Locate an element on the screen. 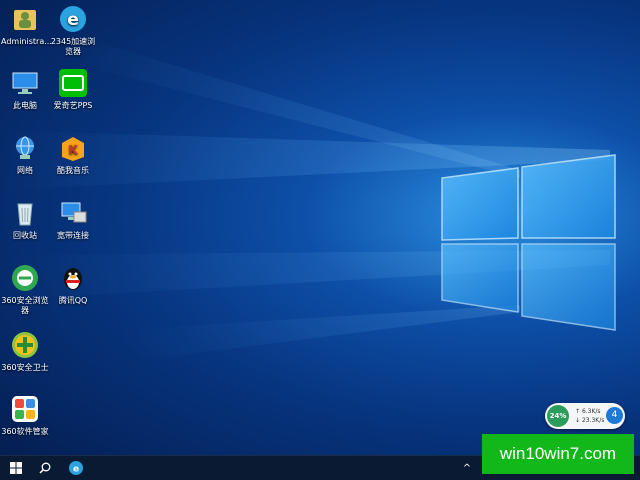 This screenshot has width=640, height=480. icon-label: 360软件管家 is located at coordinates (25, 431).